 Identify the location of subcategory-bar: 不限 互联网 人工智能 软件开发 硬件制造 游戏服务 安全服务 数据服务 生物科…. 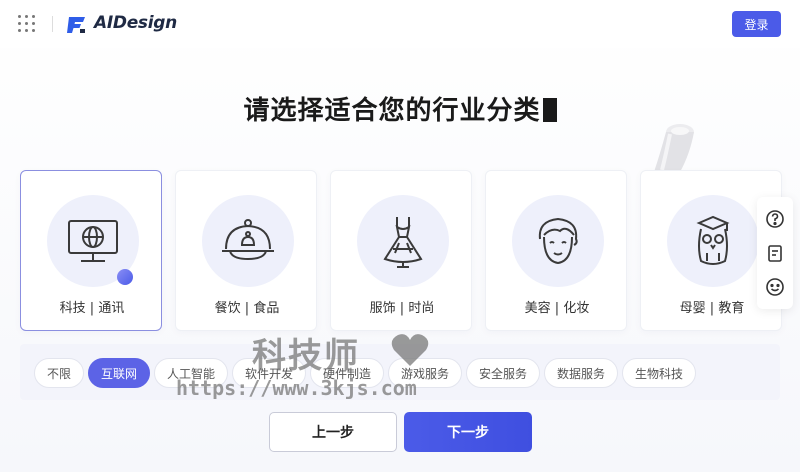
(400, 372).